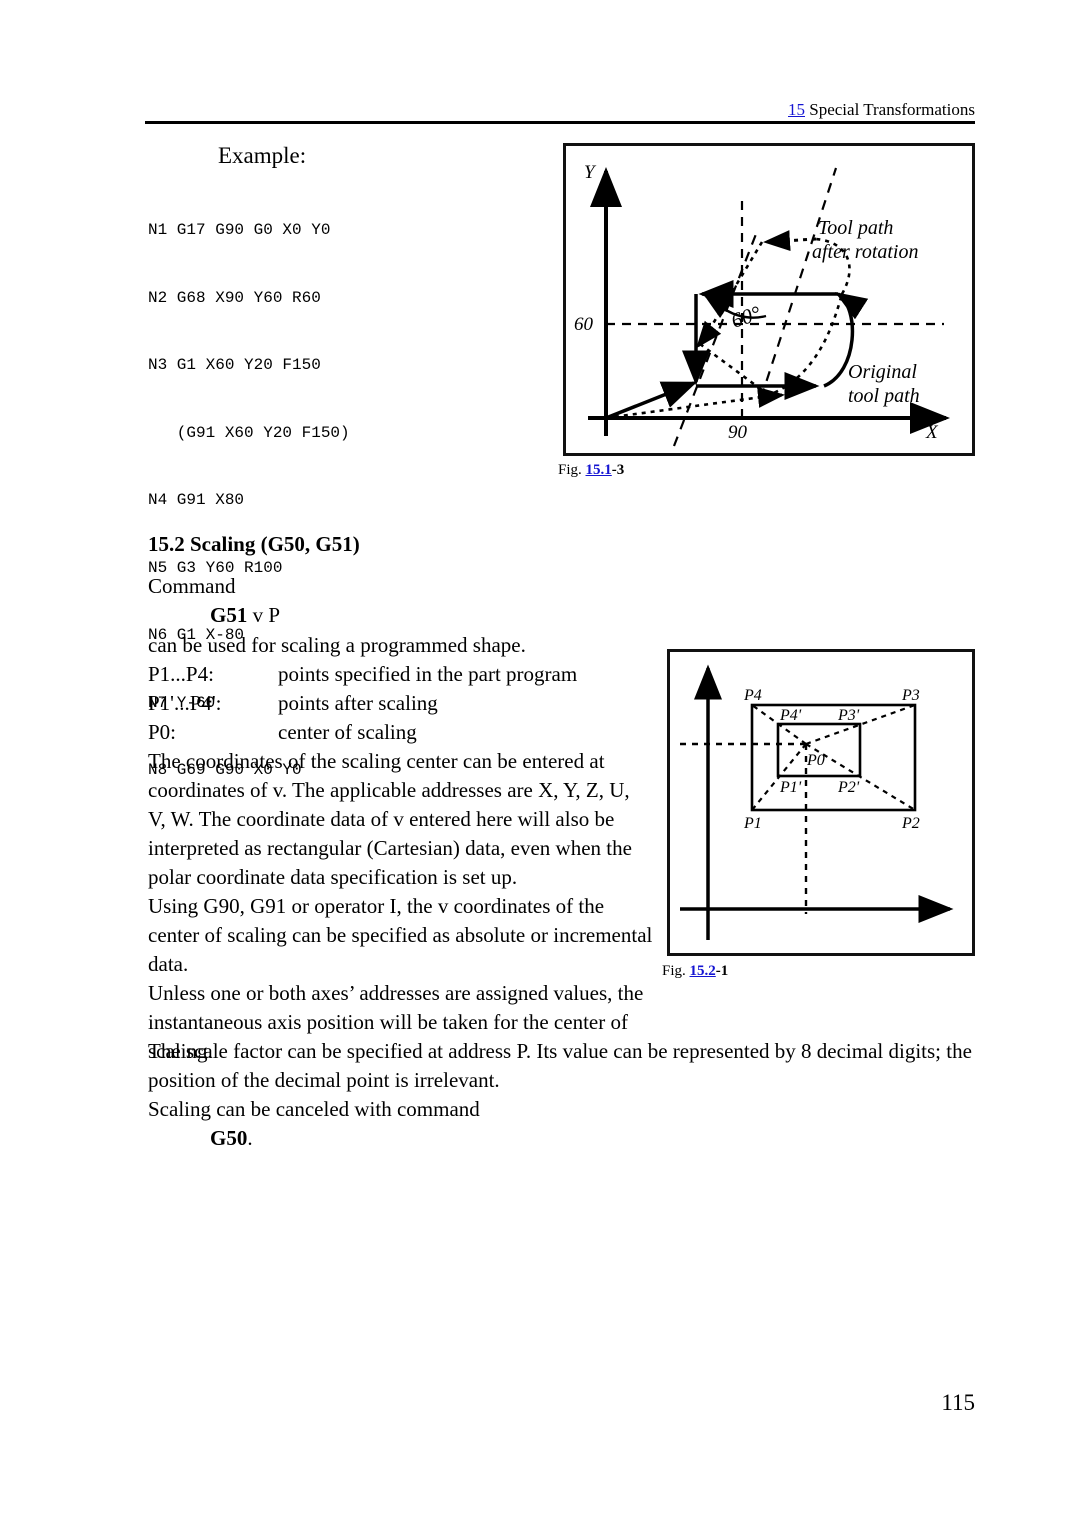 This screenshot has height=1525, width=1080. I want to click on command-syntax: G51 v P, so click(408, 615).